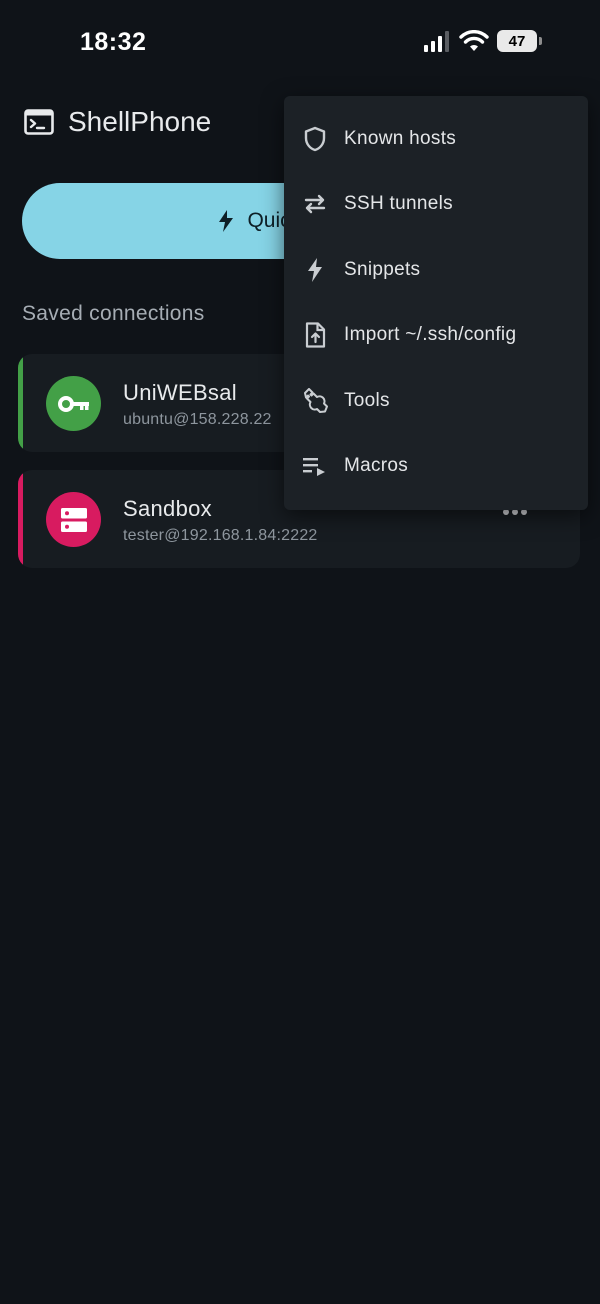 The width and height of the screenshot is (600, 1304). I want to click on status-time: 18:32, so click(113, 42).